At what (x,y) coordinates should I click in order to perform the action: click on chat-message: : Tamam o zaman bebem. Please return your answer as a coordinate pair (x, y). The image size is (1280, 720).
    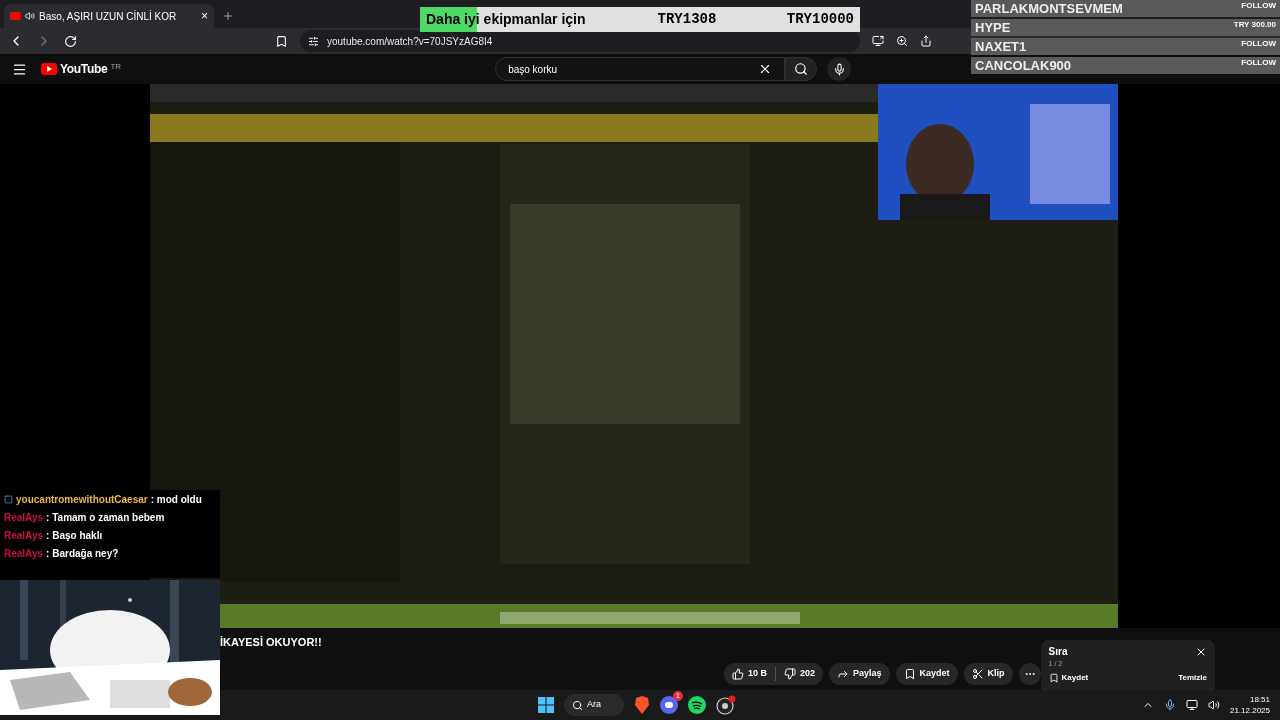
    Looking at the image, I should click on (105, 518).